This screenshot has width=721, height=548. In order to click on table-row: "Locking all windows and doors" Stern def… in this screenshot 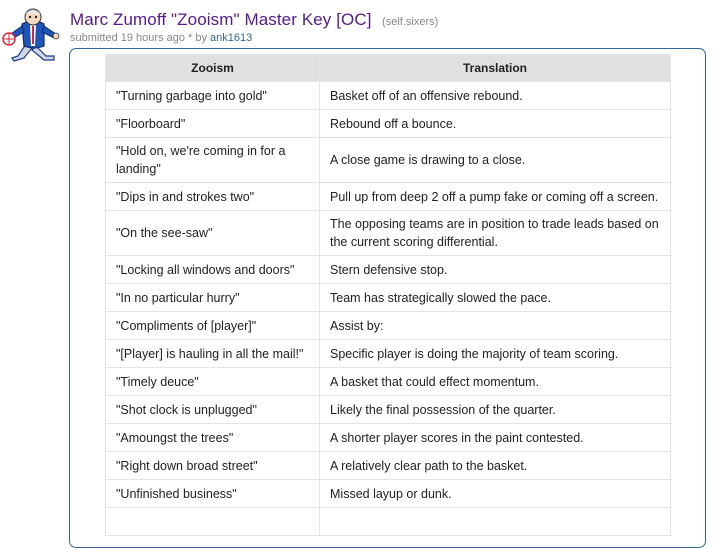, I will do `click(388, 269)`.